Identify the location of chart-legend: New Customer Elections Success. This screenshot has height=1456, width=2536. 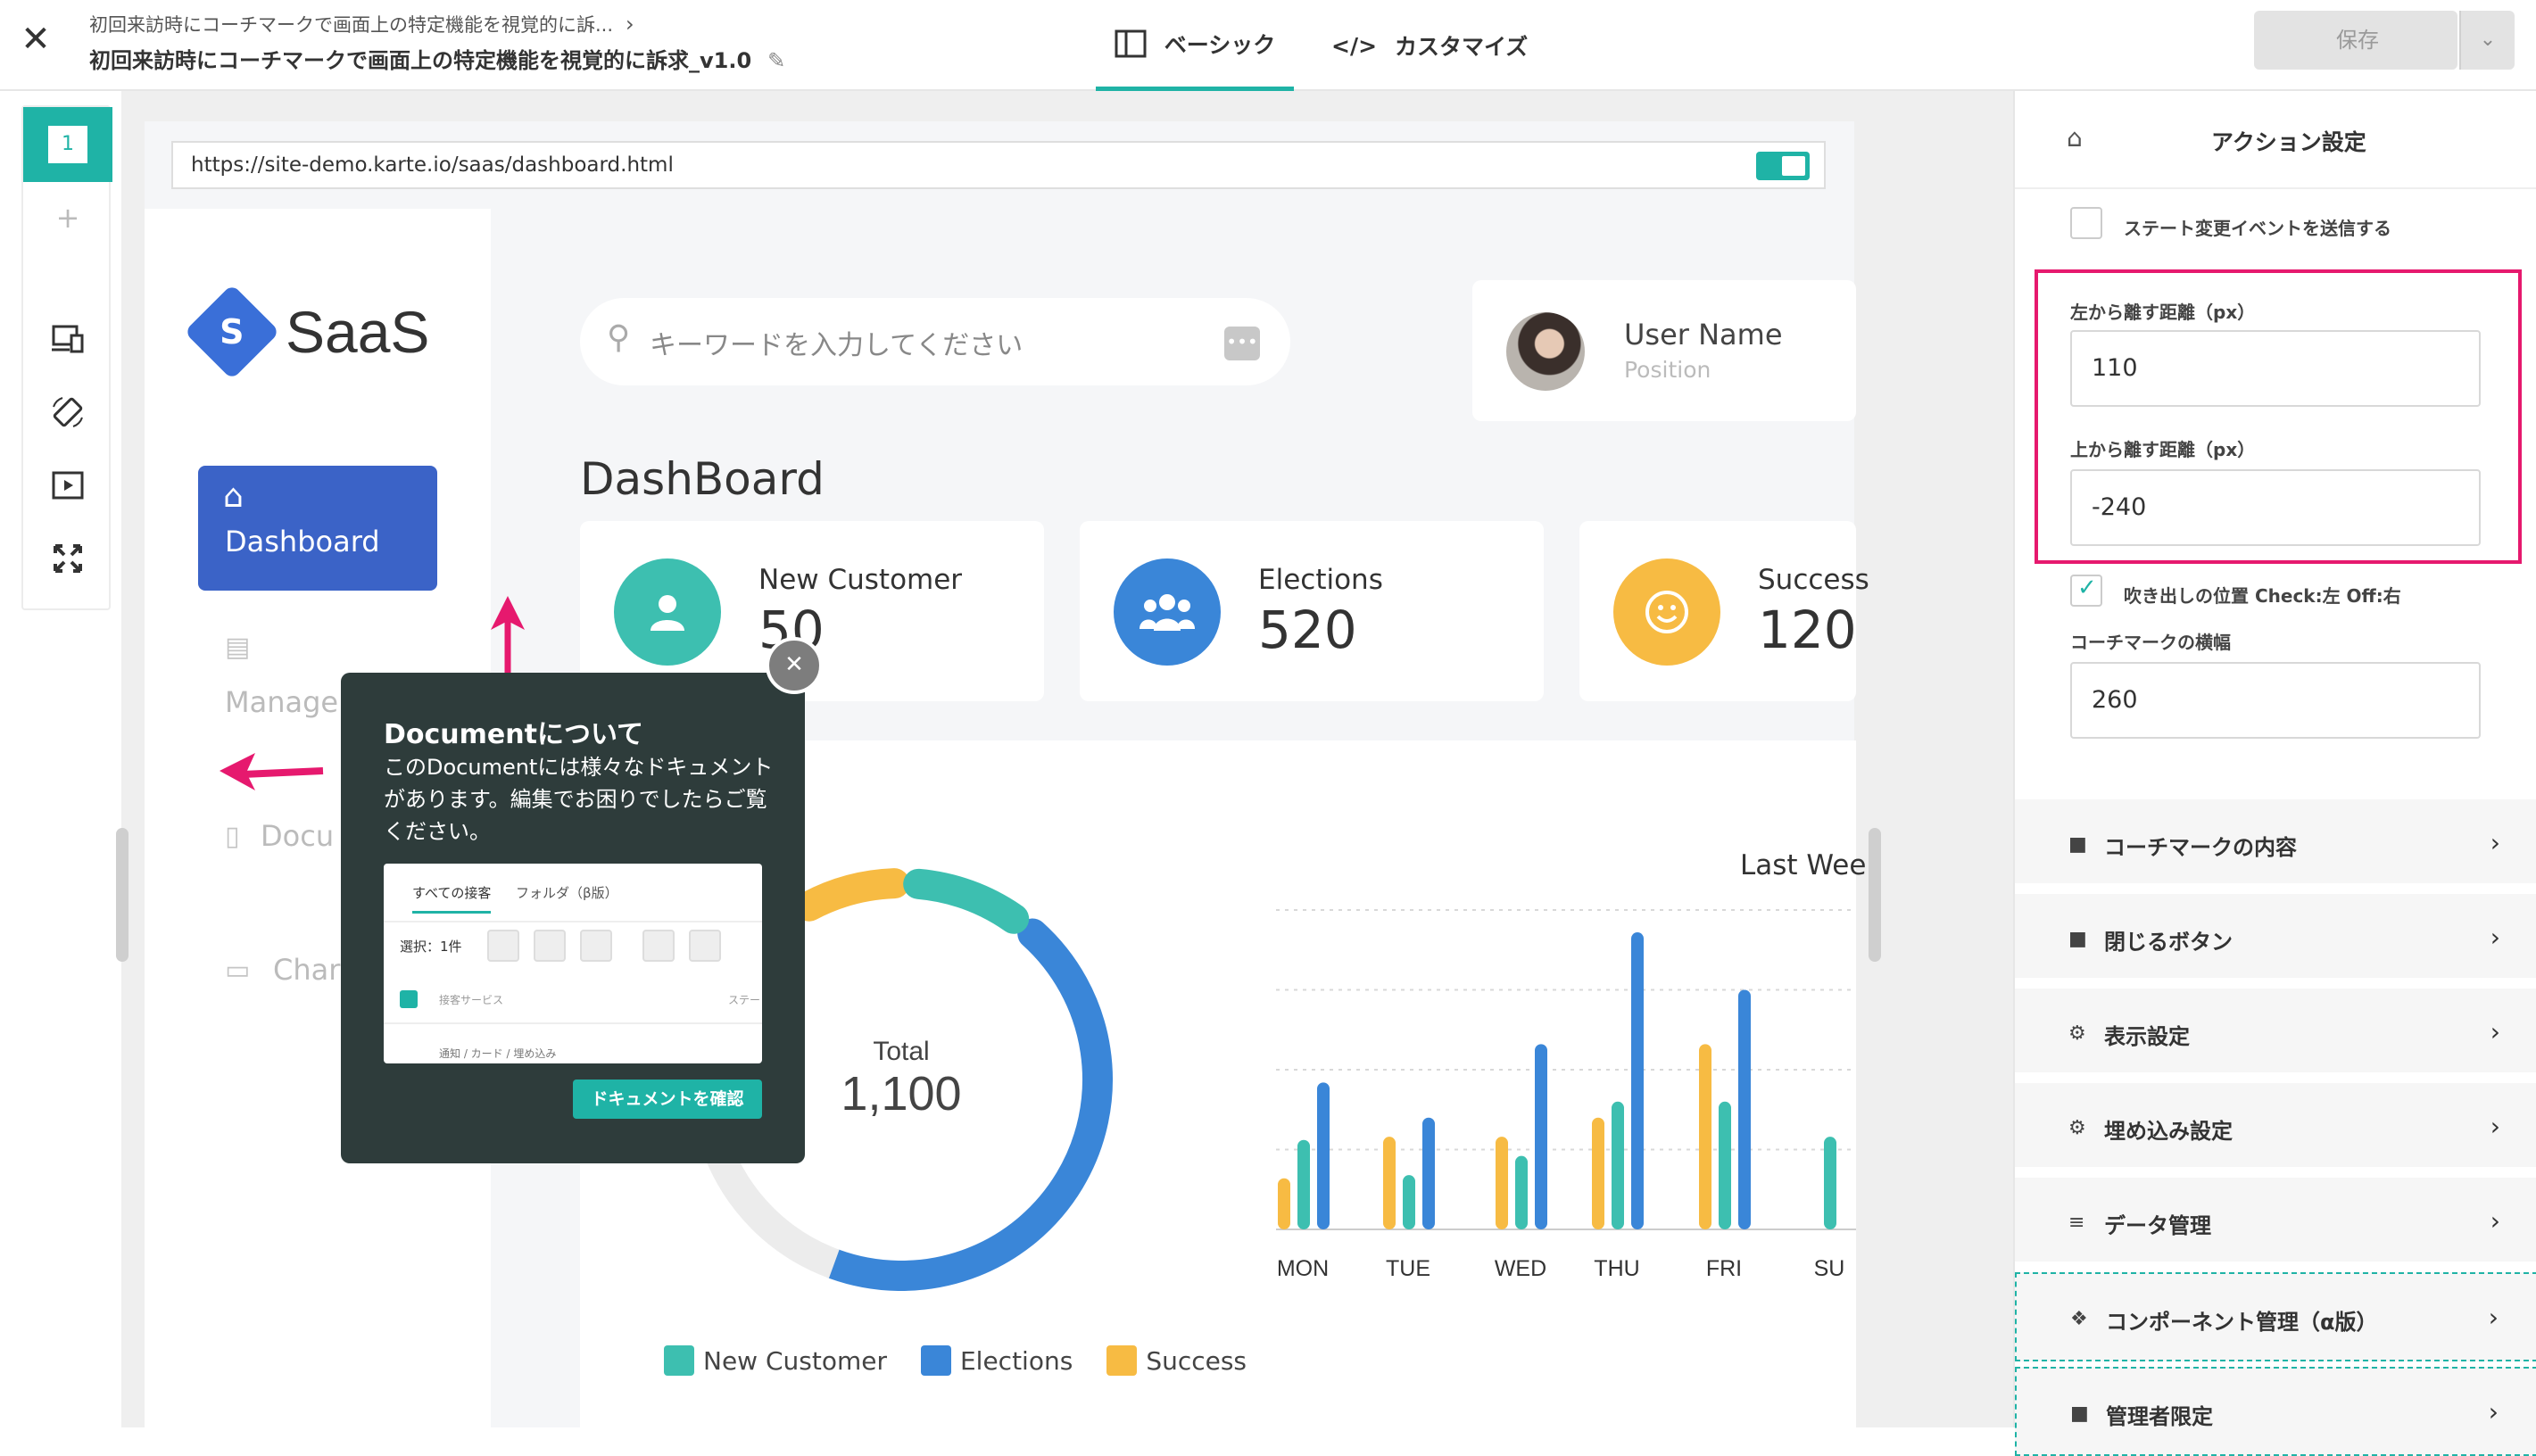
(955, 1360).